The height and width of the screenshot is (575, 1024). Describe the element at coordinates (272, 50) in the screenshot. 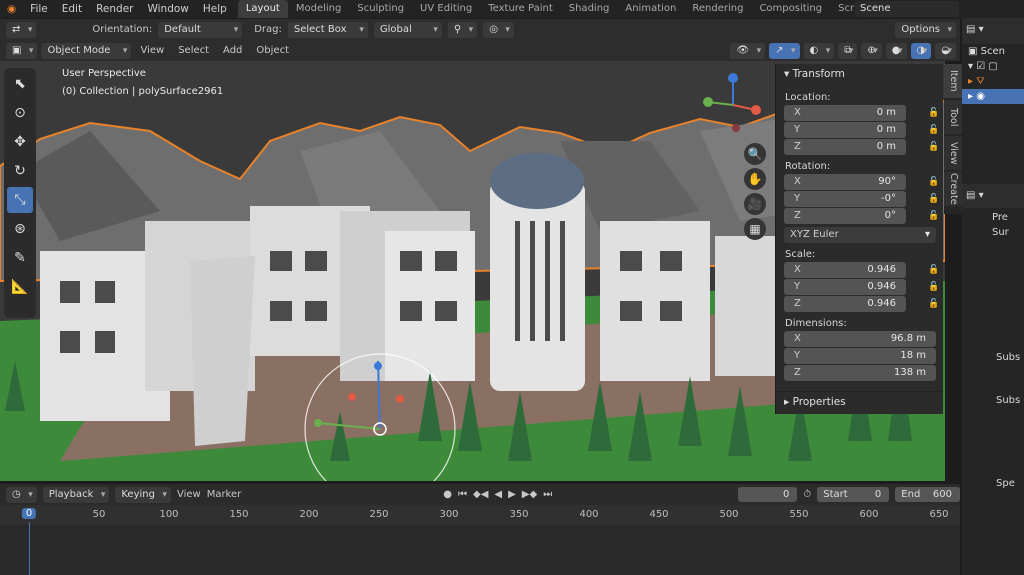

I see `menu-object: Object` at that location.